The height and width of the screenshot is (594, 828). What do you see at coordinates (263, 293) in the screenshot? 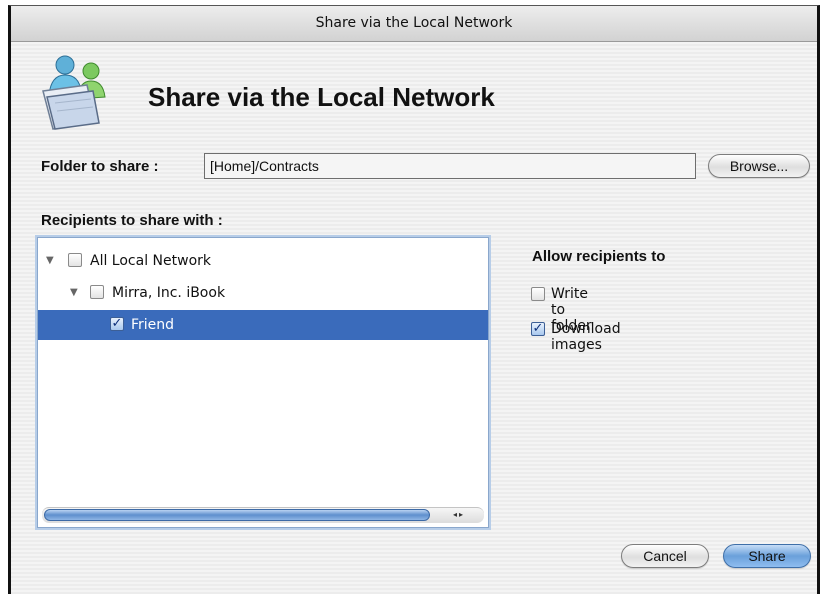
I see `tree-row-mirra-ibook: ▼ Mirra, Inc. iBook` at bounding box center [263, 293].